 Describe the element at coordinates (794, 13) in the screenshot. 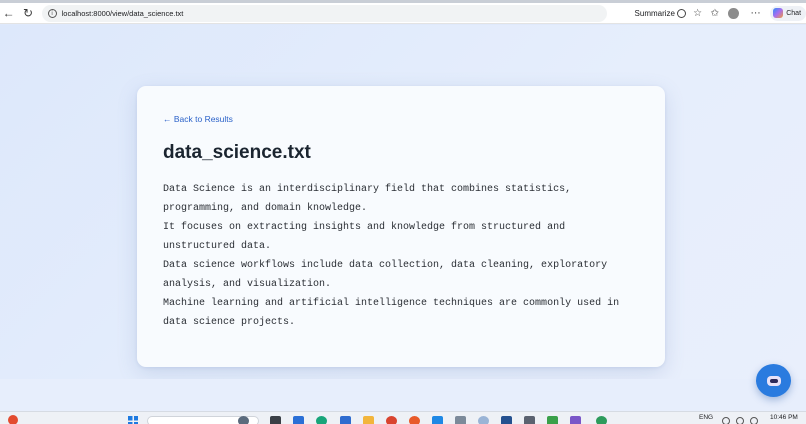

I see `chat-label: Chat` at that location.